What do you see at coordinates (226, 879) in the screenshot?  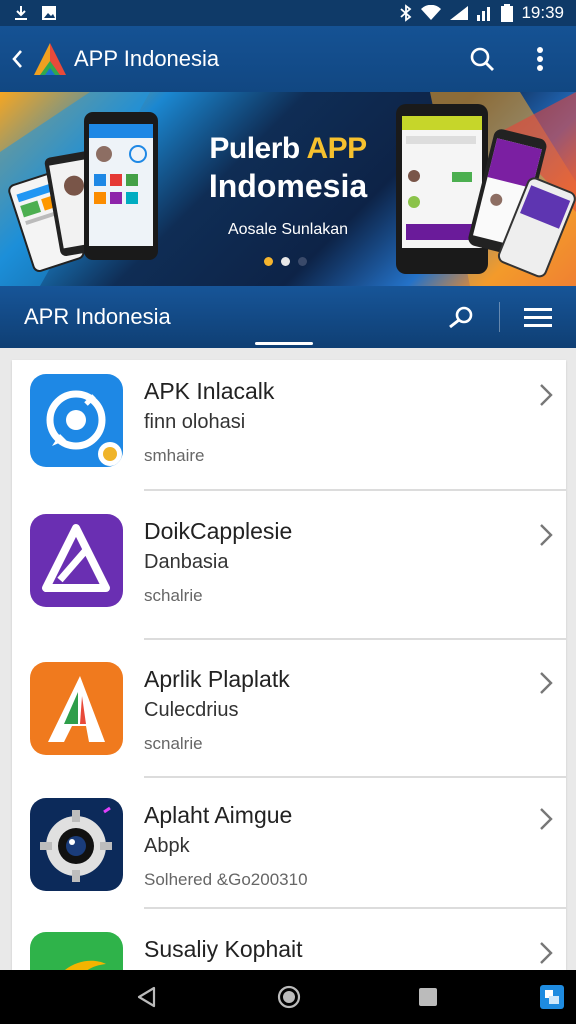 I see `item-meta: Solhered &Go200310` at bounding box center [226, 879].